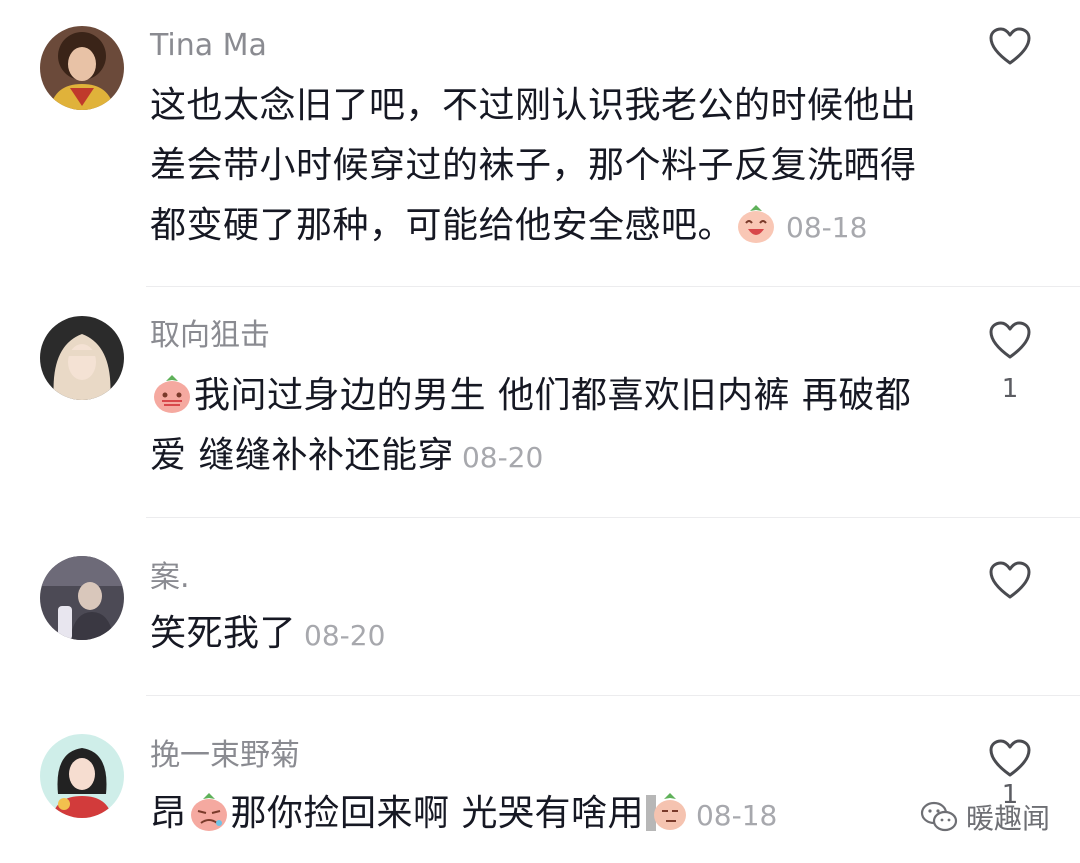 Image resolution: width=1080 pixels, height=863 pixels. What do you see at coordinates (939, 816) in the screenshot?
I see `wechat-icon` at bounding box center [939, 816].